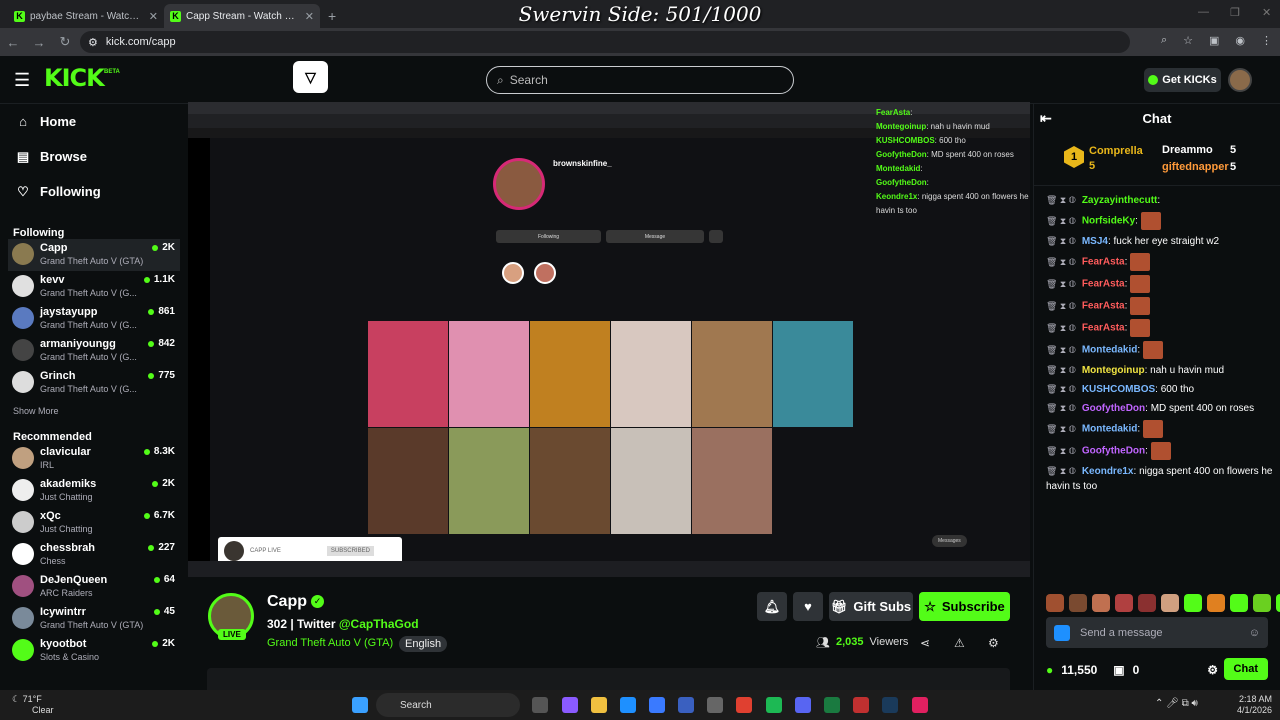  Describe the element at coordinates (94, 319) in the screenshot. I see `sidebar-channel-jaystayupp: jaystayupp Grand Theft Auto V (G... 861` at that location.